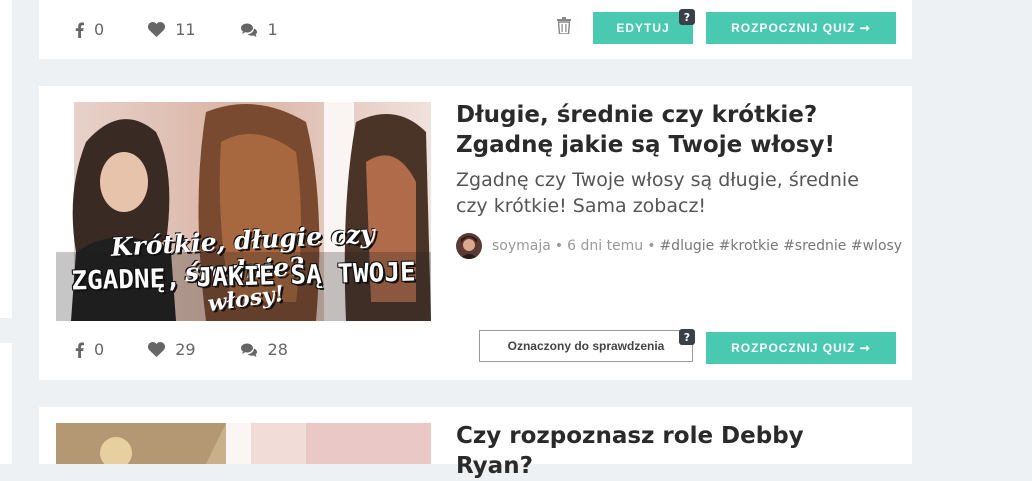 The width and height of the screenshot is (1032, 481). Describe the element at coordinates (277, 349) in the screenshot. I see `comments-count: 28` at that location.